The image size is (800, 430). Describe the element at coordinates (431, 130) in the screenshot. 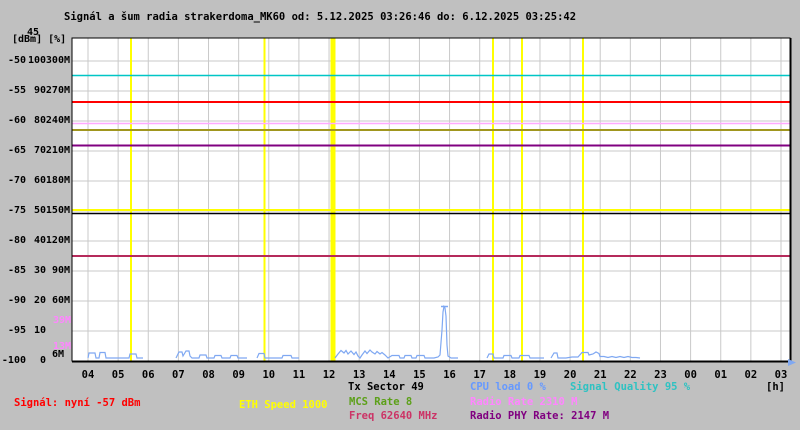

I see `mcs-rate-line` at that location.